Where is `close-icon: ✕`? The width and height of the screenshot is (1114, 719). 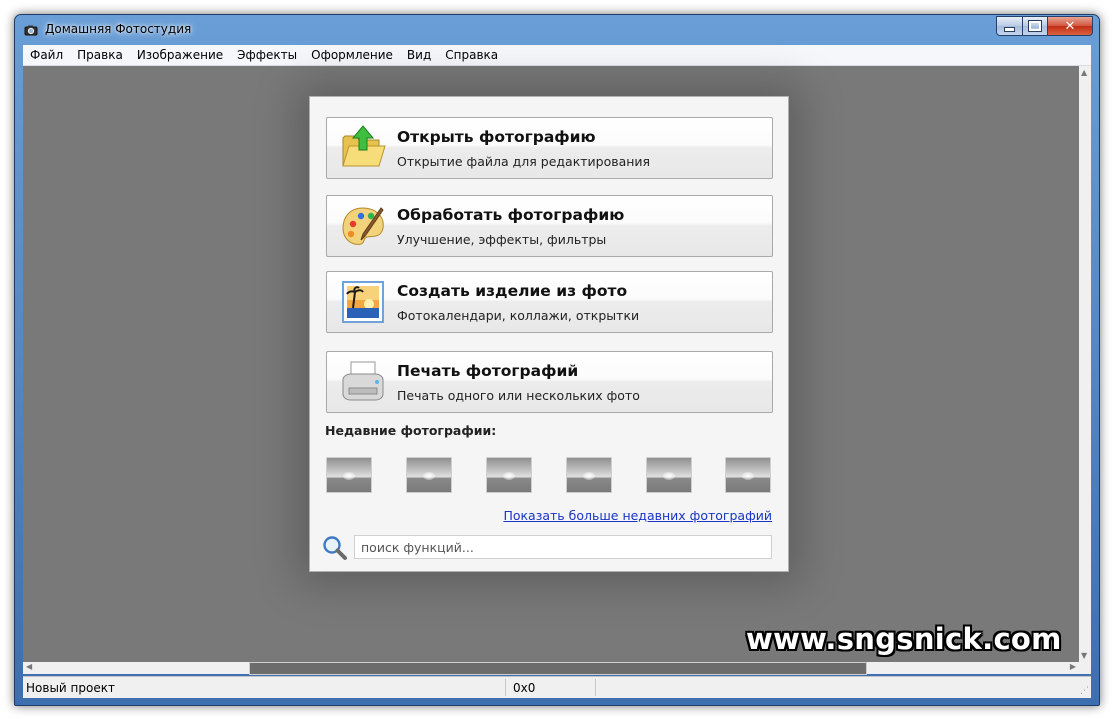
close-icon: ✕ is located at coordinates (1070, 26).